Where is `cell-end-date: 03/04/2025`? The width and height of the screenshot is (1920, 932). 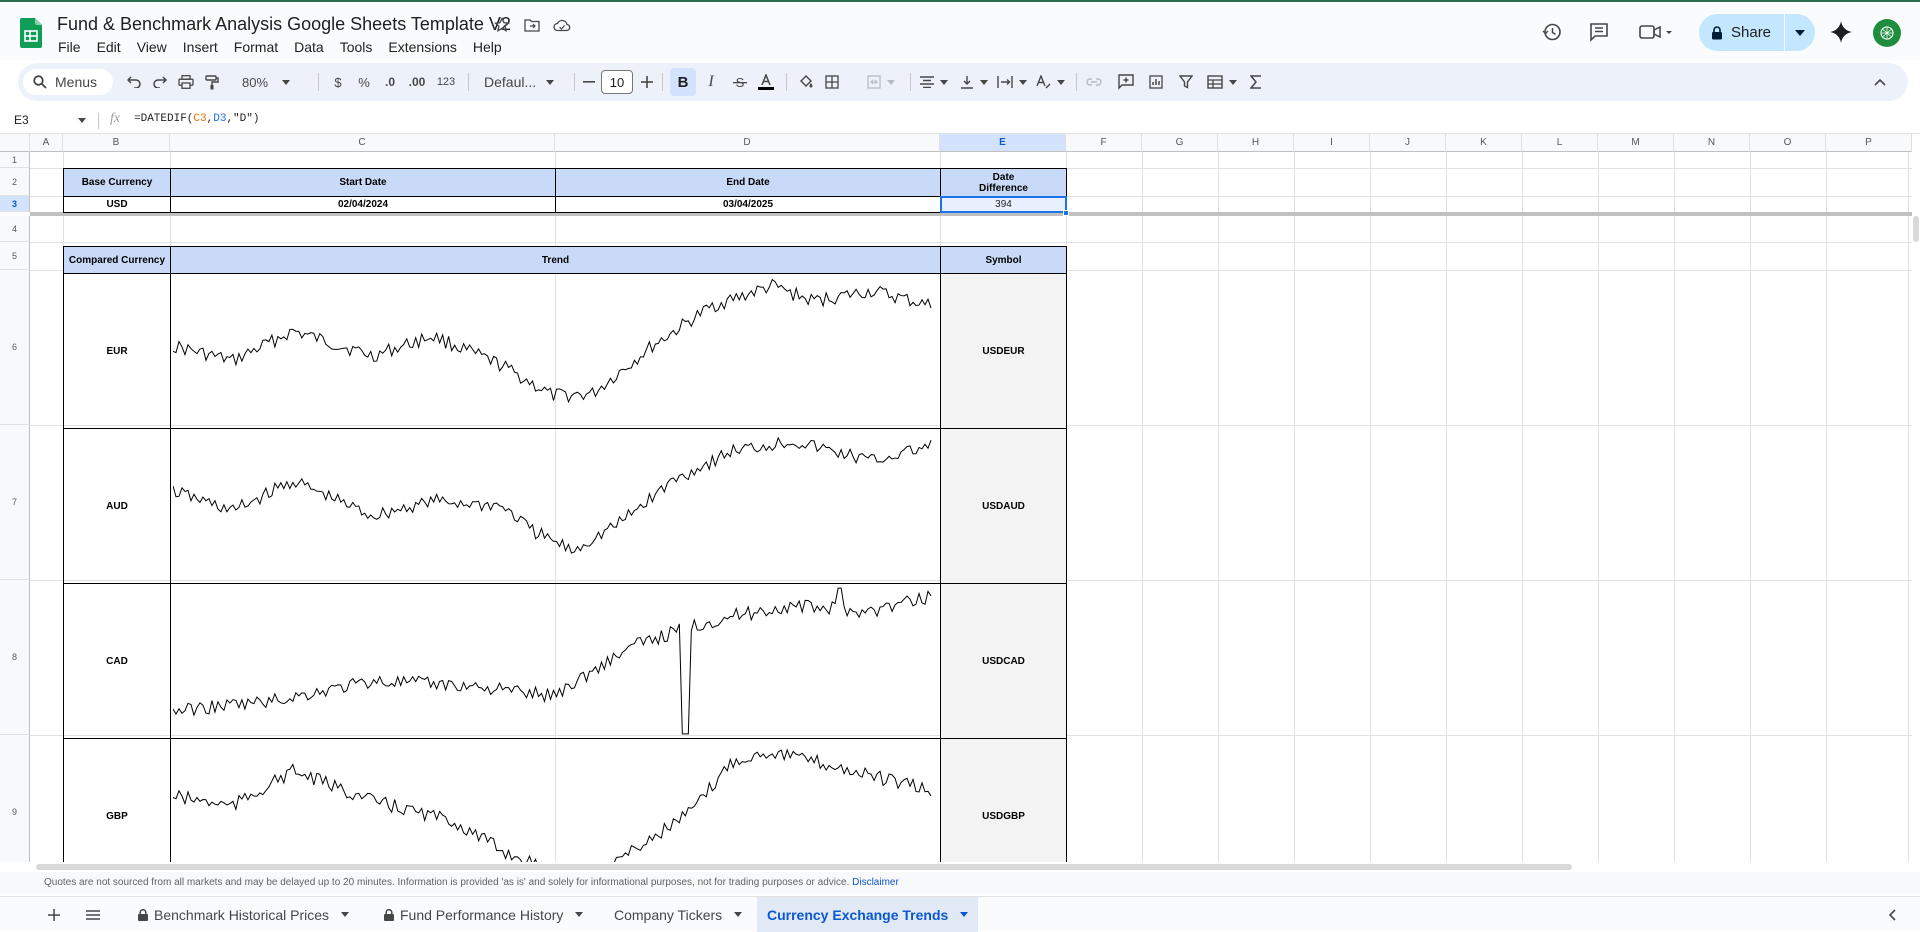 cell-end-date: 03/04/2025 is located at coordinates (748, 204).